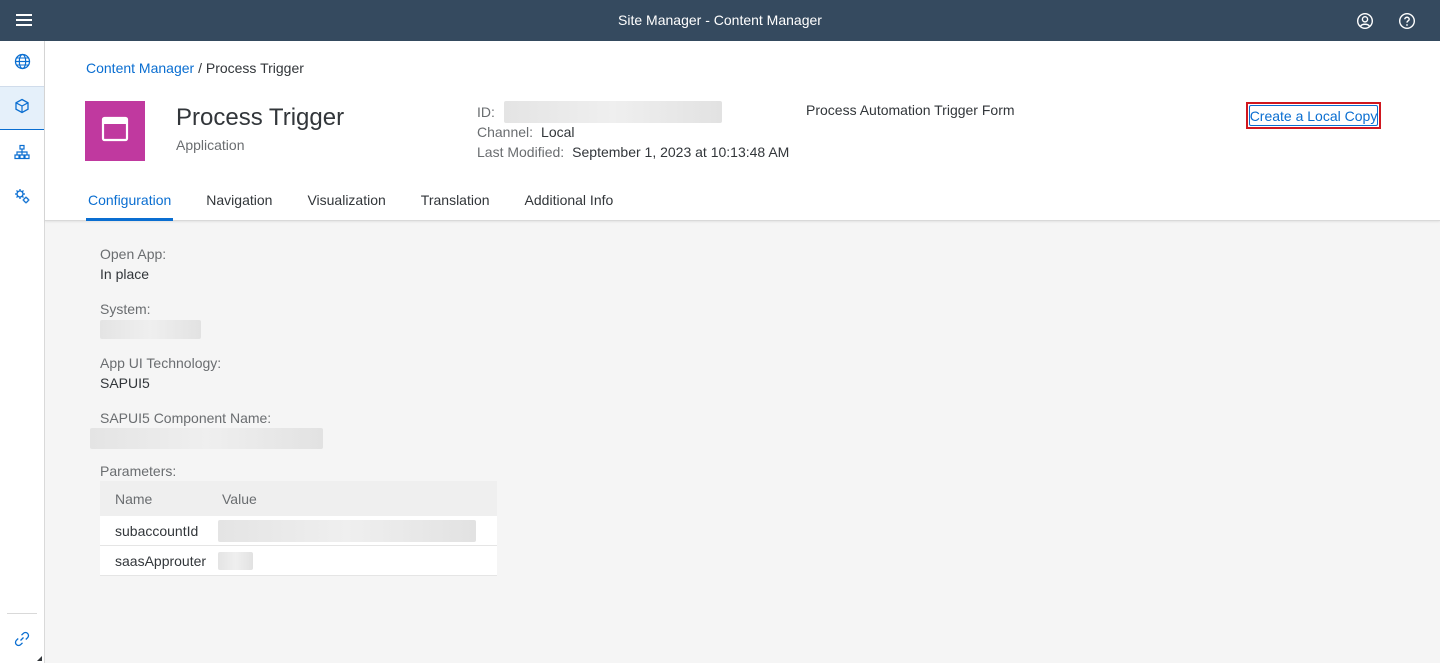 The width and height of the screenshot is (1440, 663). I want to click on system-value-redacted, so click(150, 329).